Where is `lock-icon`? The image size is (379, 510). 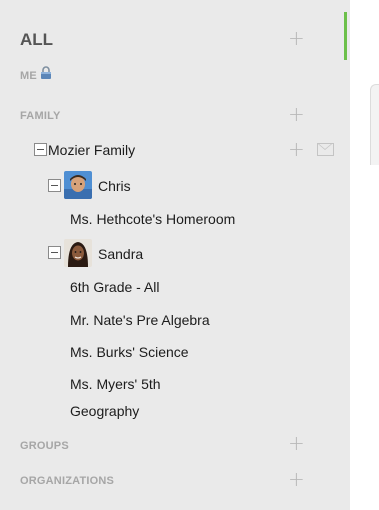
lock-icon is located at coordinates (46, 72).